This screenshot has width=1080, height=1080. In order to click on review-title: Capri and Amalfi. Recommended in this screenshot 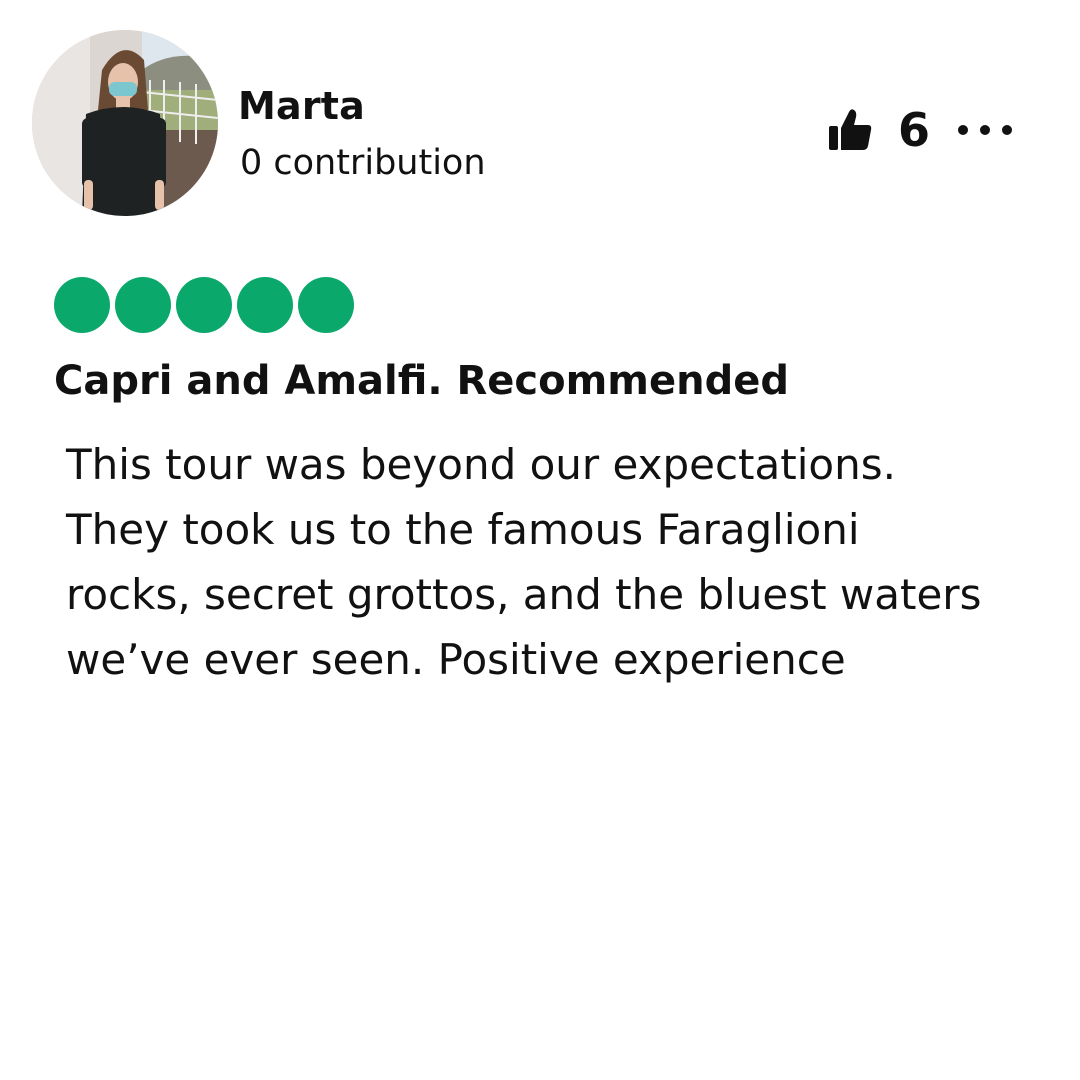, I will do `click(421, 381)`.